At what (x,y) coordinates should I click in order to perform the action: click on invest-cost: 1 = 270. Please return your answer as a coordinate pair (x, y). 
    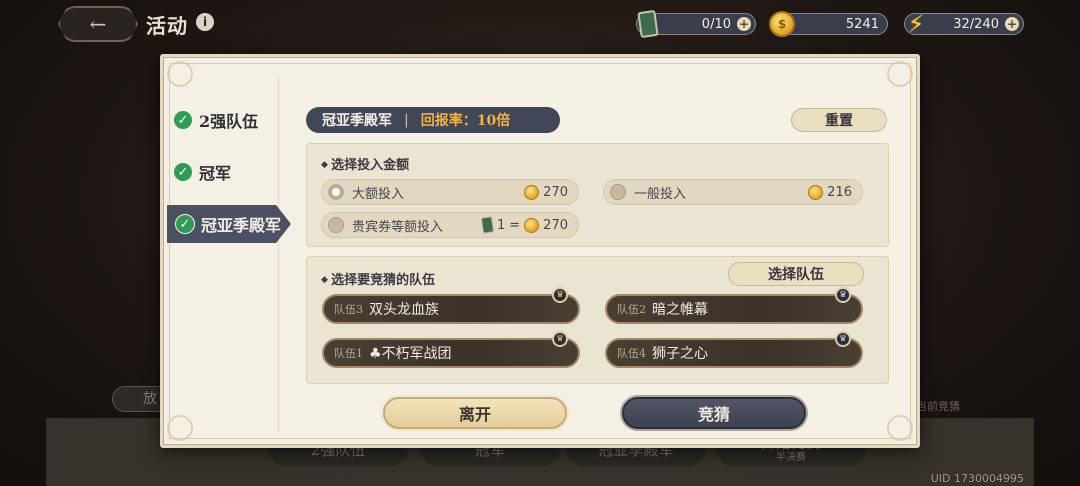
    Looking at the image, I should click on (524, 225).